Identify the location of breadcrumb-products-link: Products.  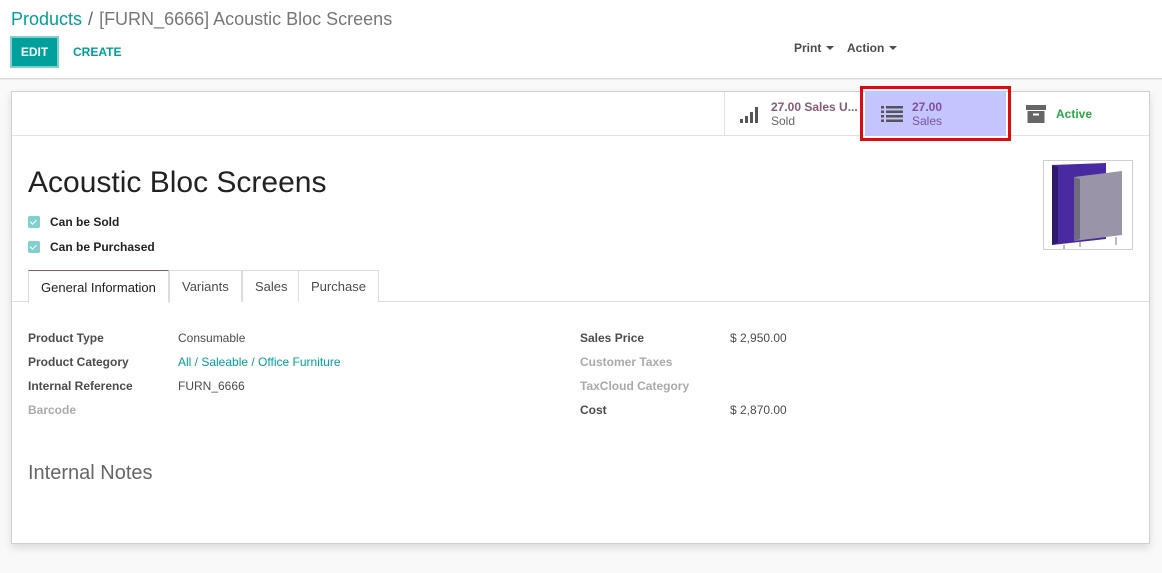
(46, 19).